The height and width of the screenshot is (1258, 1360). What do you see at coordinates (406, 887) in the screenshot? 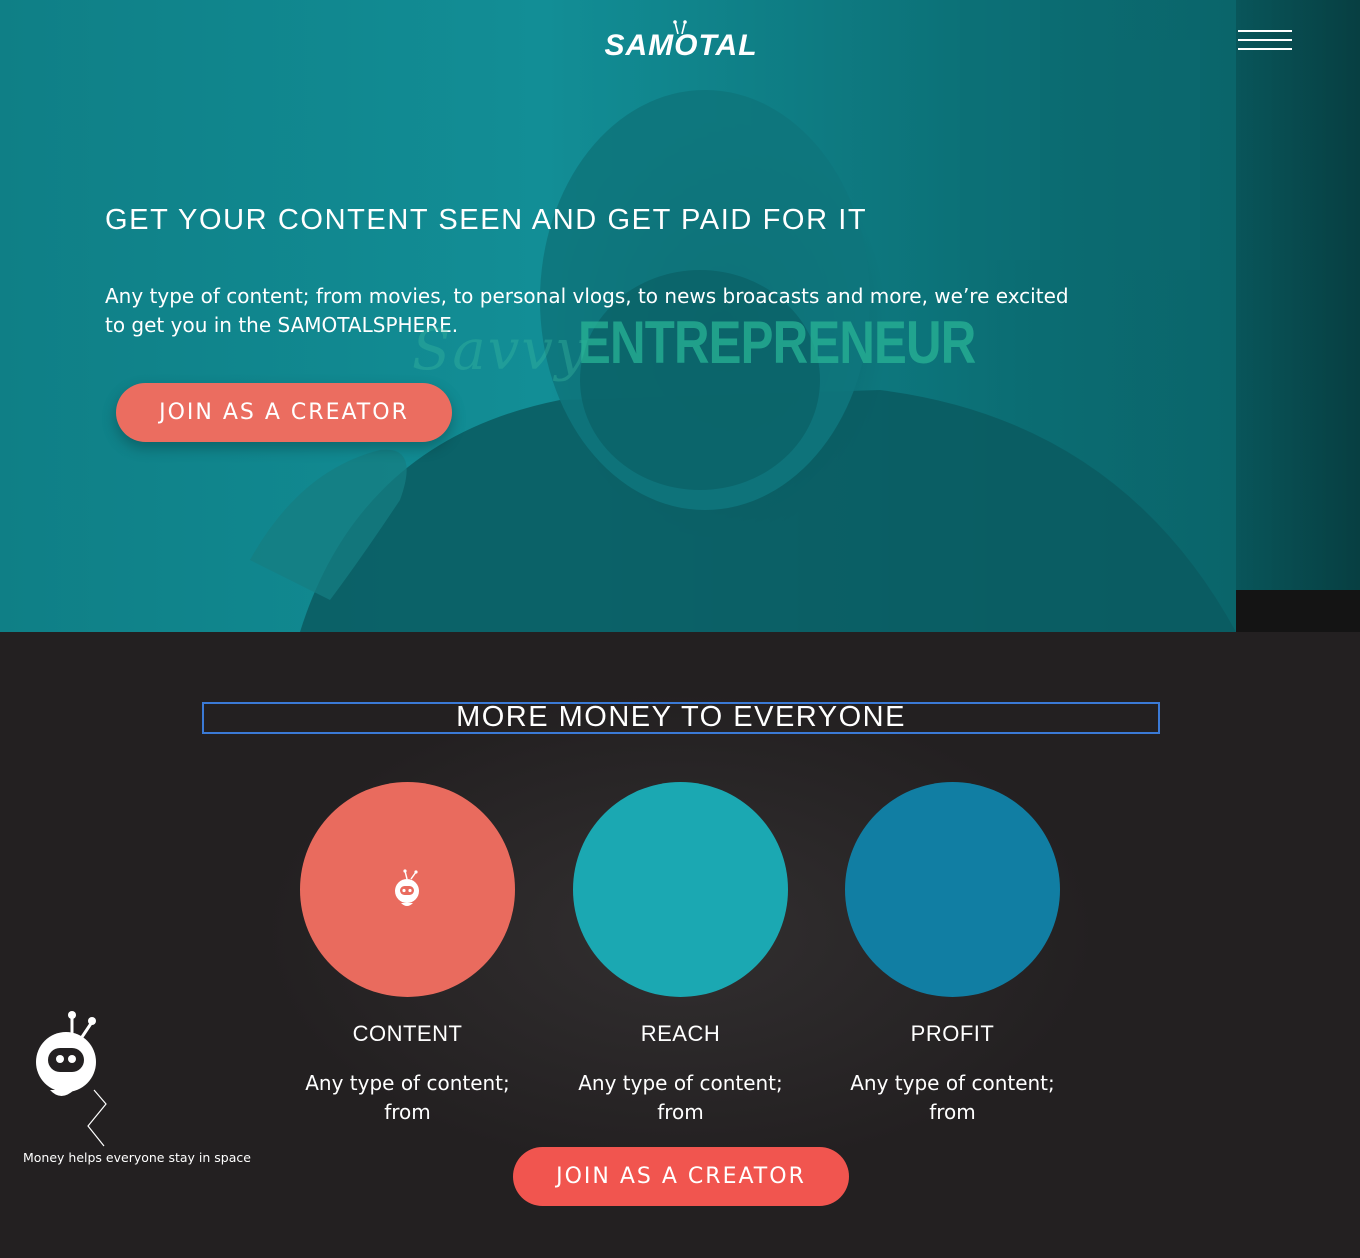
I see `robot-icon` at bounding box center [406, 887].